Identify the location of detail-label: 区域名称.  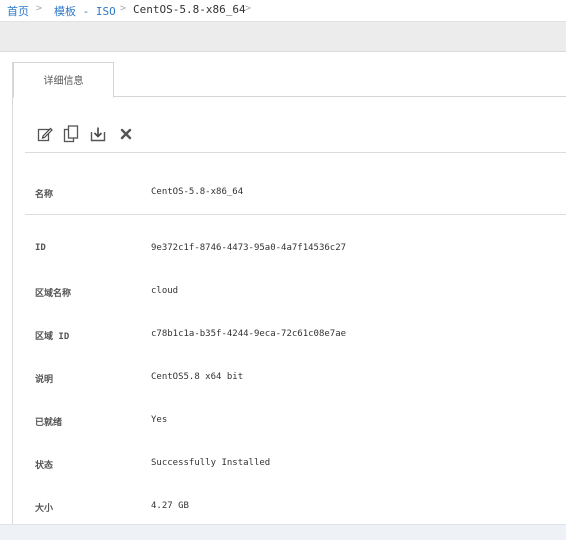
(53, 294).